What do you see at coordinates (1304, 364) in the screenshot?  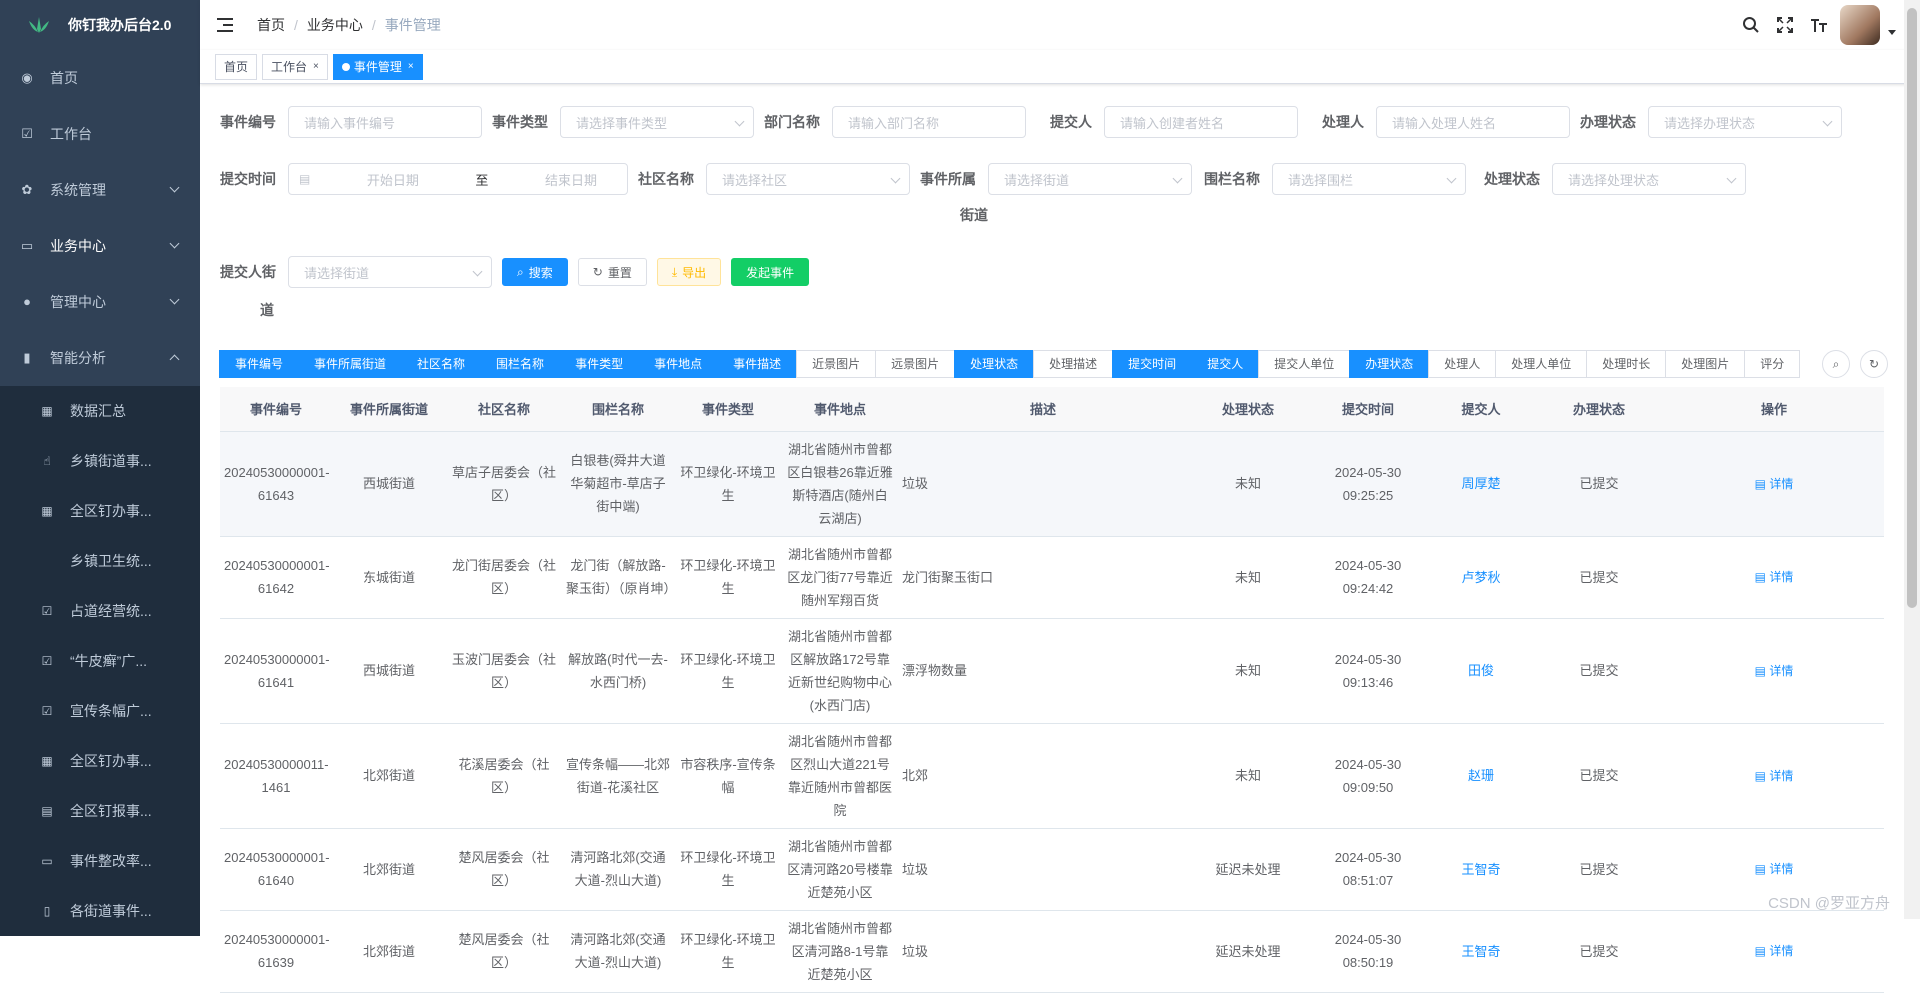 I see `column-toggle-13: 提交人单位` at bounding box center [1304, 364].